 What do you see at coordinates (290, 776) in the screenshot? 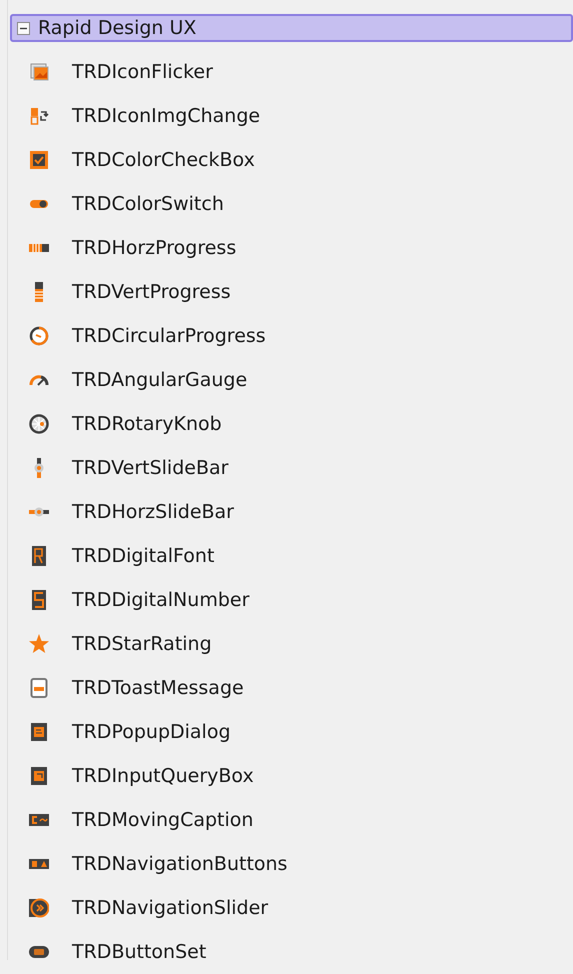
I see `component-item: TRDInputQueryBox` at bounding box center [290, 776].